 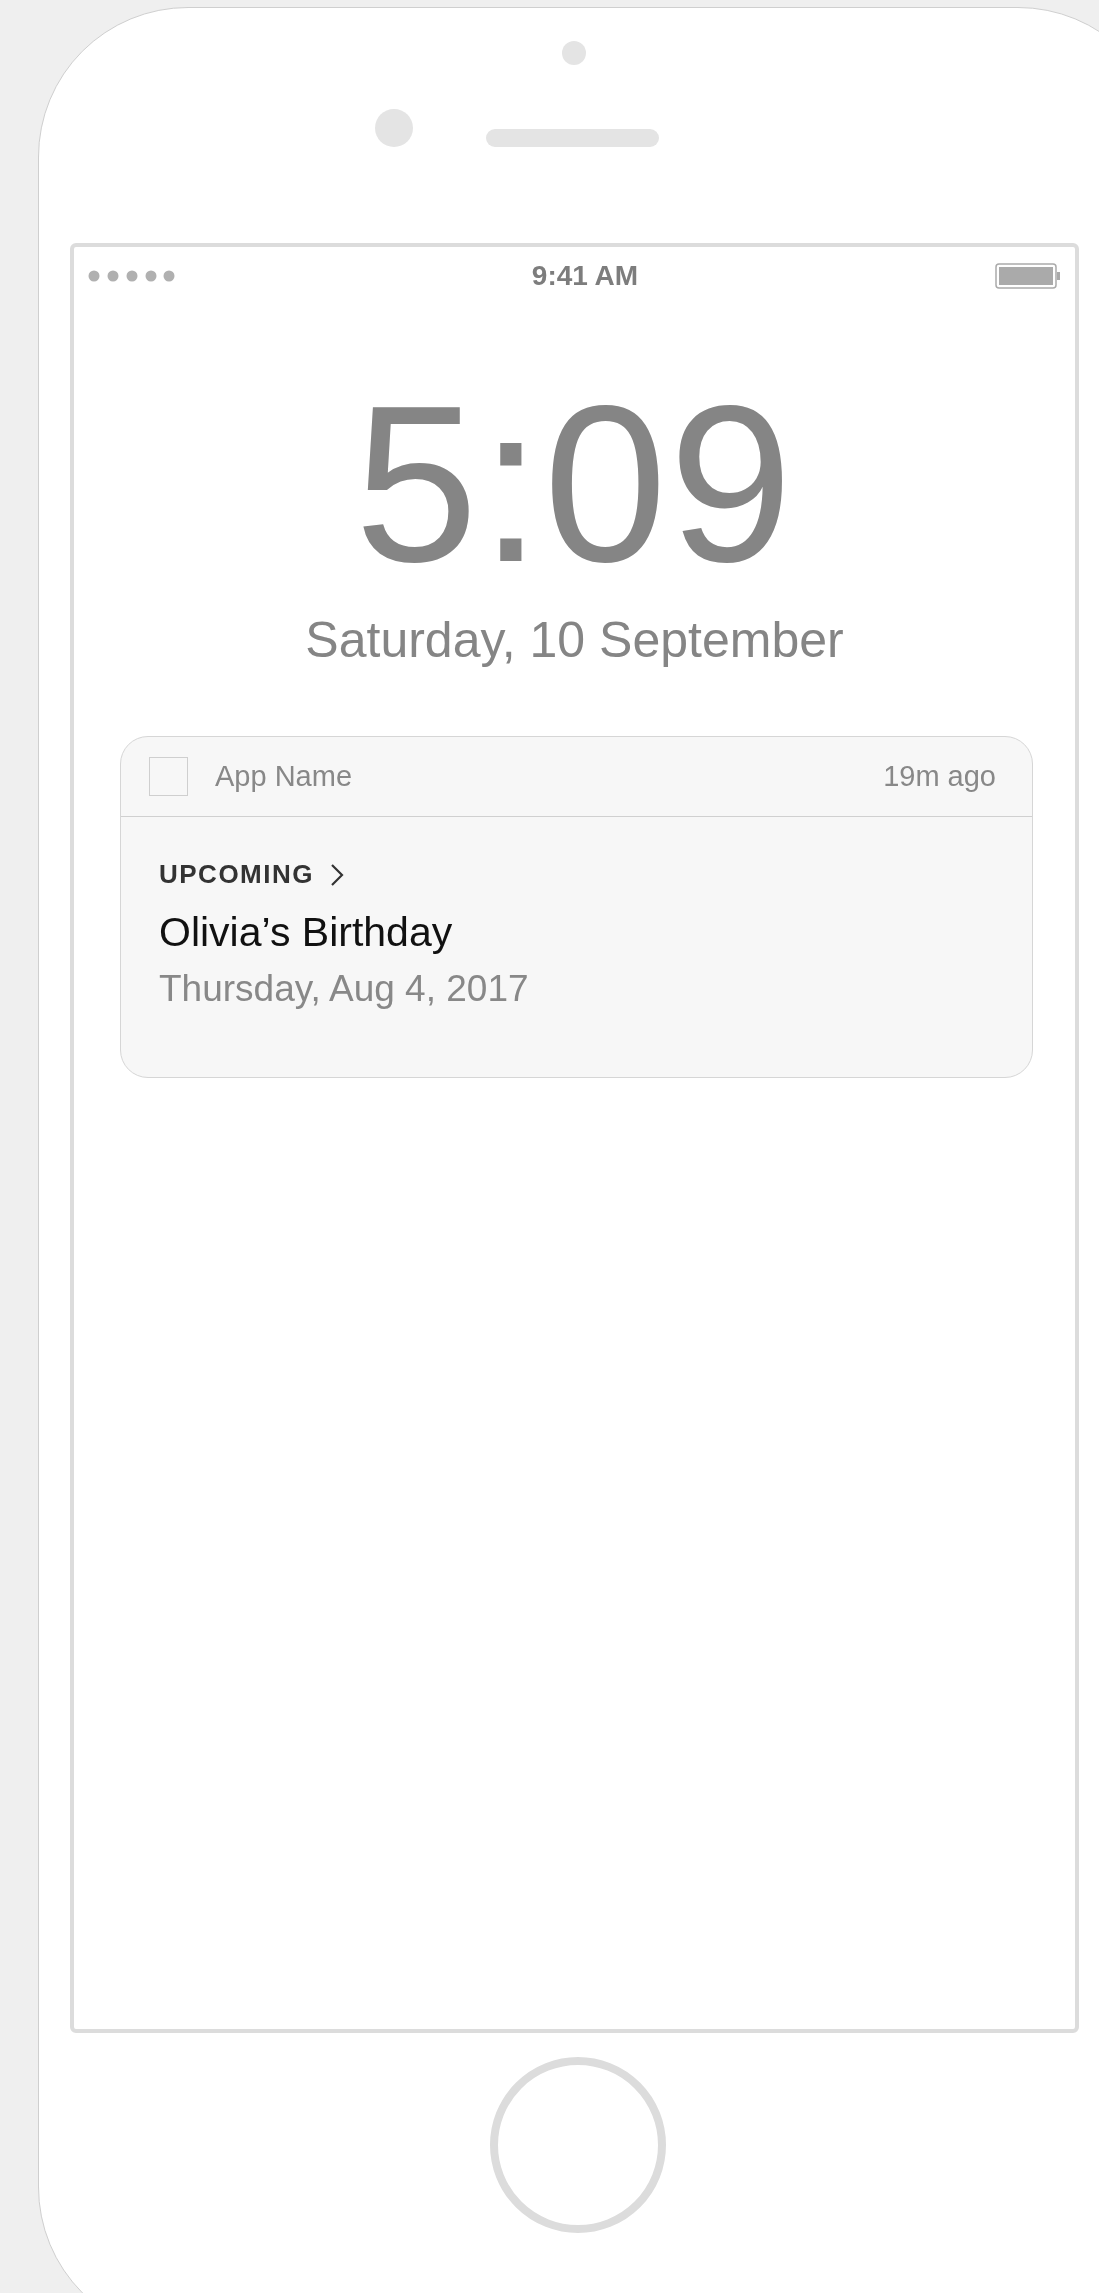 What do you see at coordinates (939, 776) in the screenshot?
I see `notification-time: 19m ago` at bounding box center [939, 776].